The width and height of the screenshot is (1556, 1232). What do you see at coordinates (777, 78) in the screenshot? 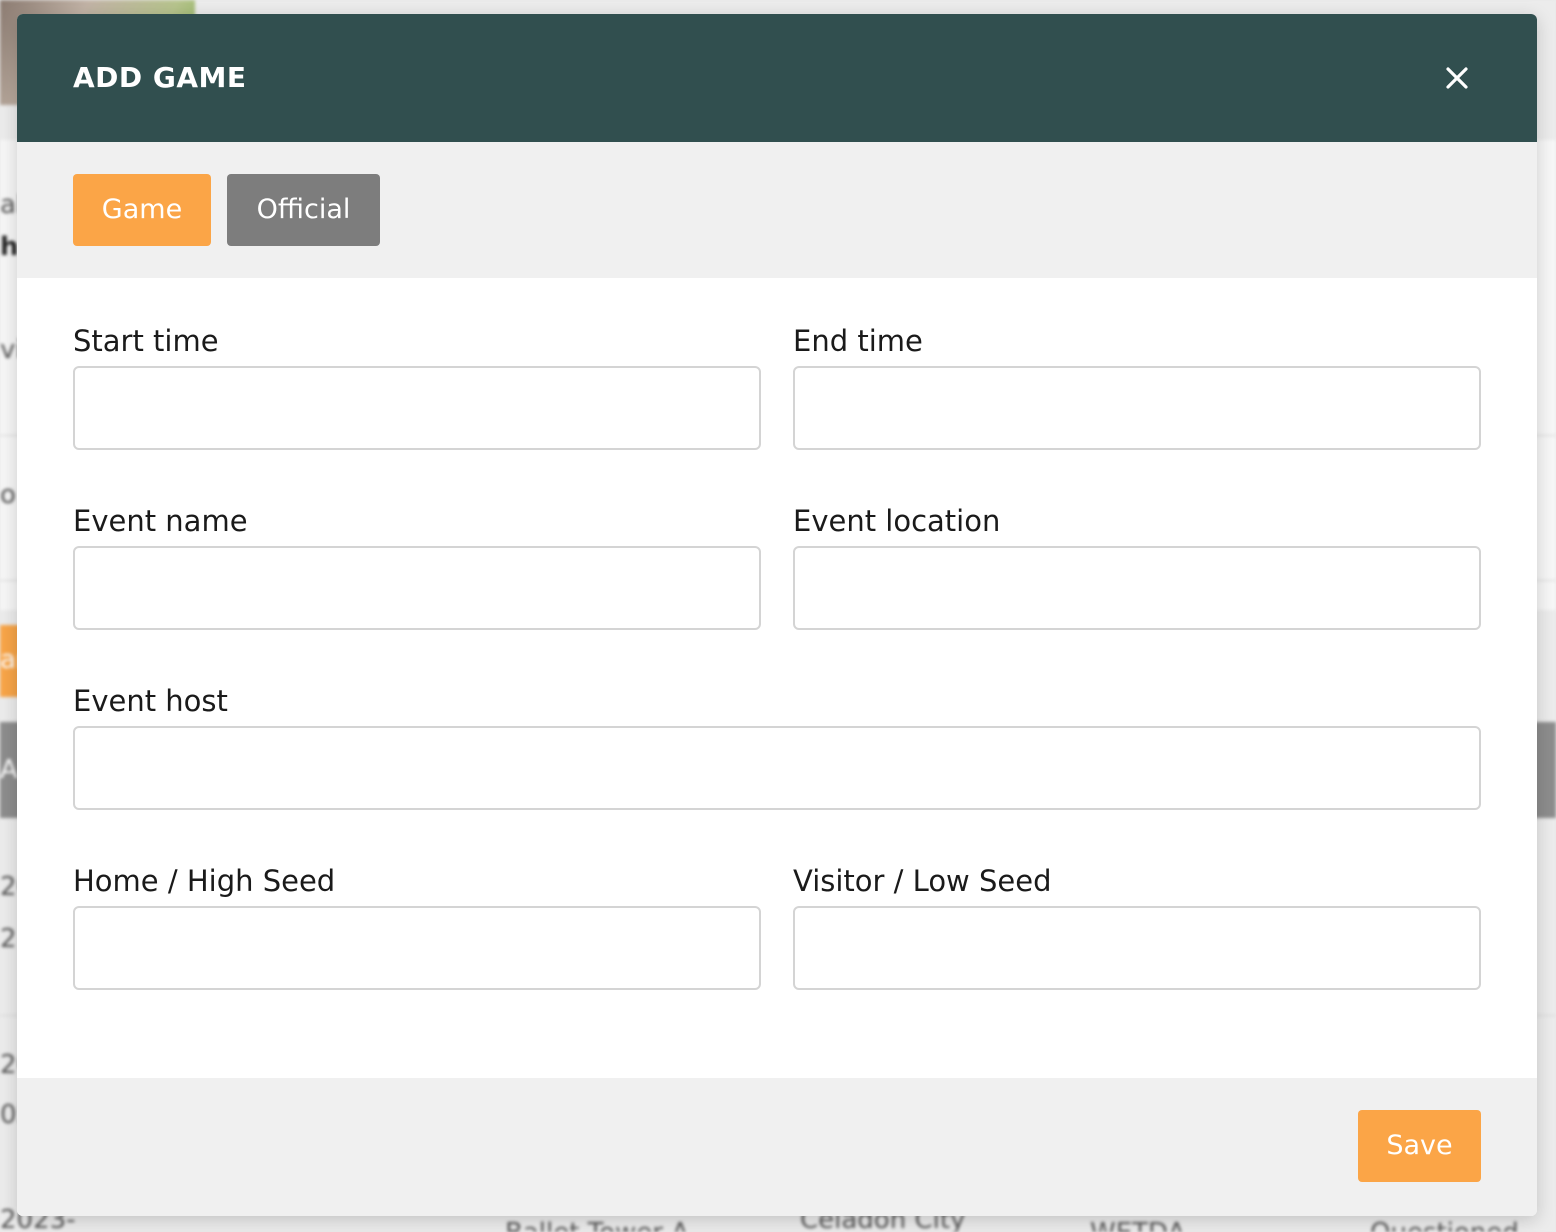
I see `modal-header: ADD GAME` at bounding box center [777, 78].